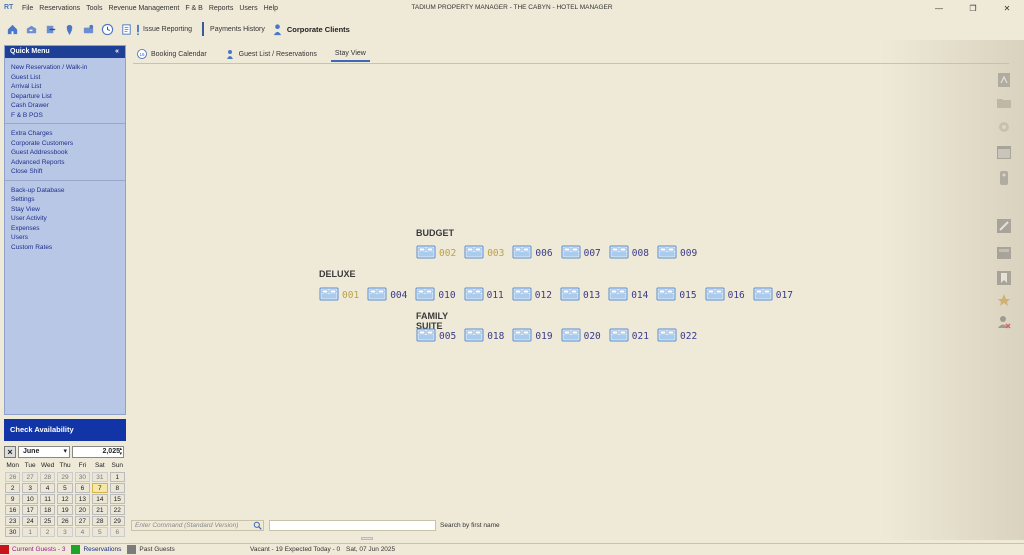  I want to click on qm-settings: Settings, so click(65, 200).